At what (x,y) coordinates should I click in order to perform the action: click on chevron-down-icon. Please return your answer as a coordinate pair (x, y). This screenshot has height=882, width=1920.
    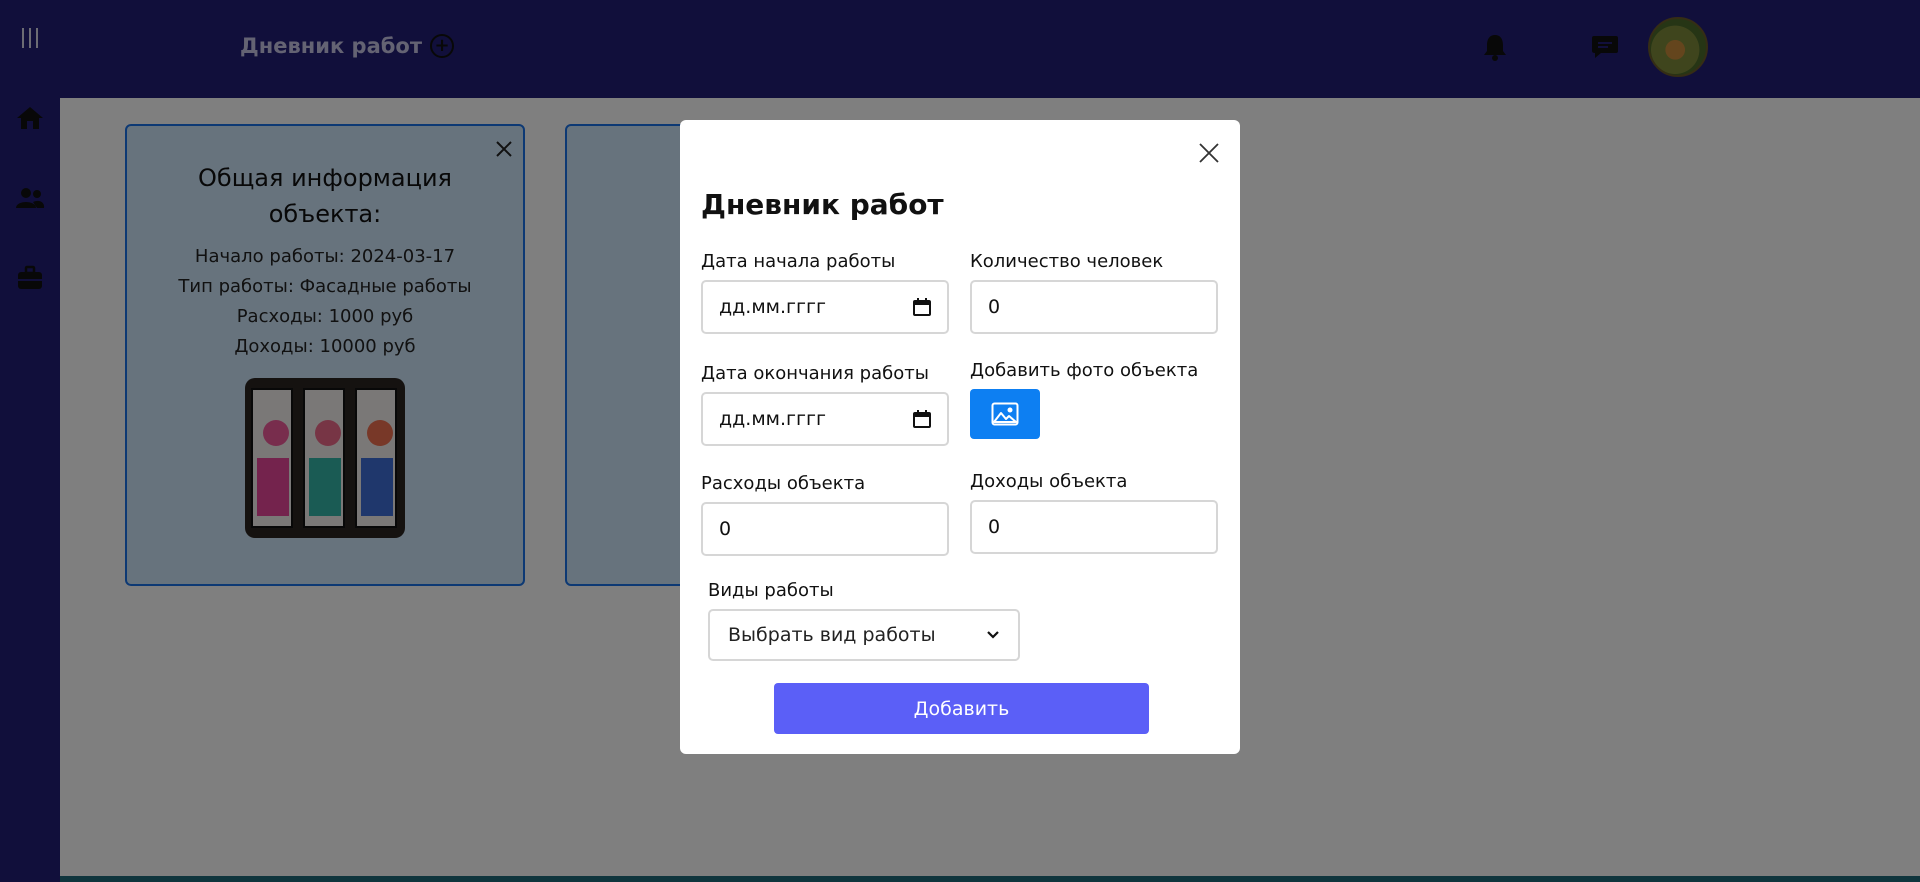
    Looking at the image, I should click on (993, 635).